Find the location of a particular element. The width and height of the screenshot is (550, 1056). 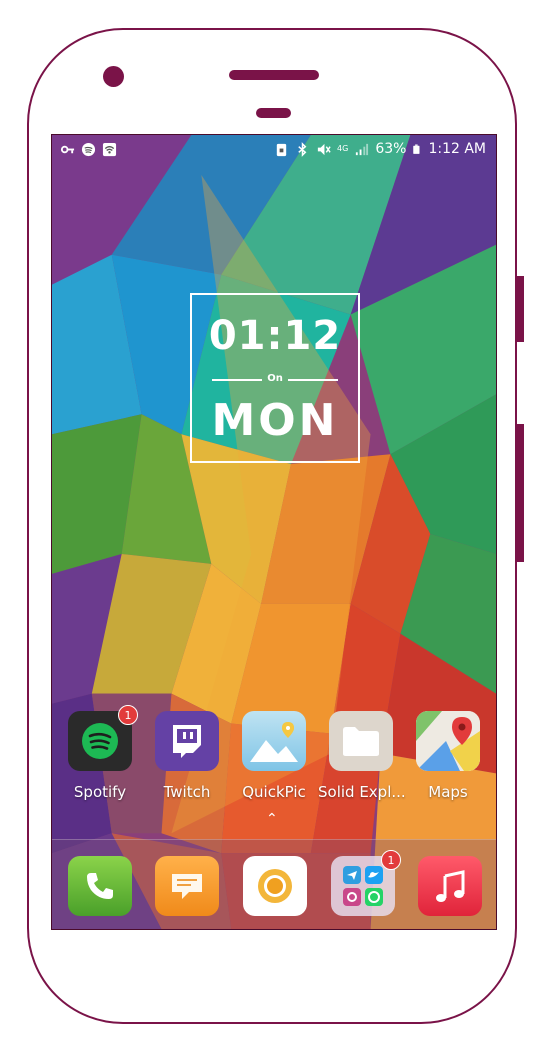

app-label: Spotify is located at coordinates (100, 792).